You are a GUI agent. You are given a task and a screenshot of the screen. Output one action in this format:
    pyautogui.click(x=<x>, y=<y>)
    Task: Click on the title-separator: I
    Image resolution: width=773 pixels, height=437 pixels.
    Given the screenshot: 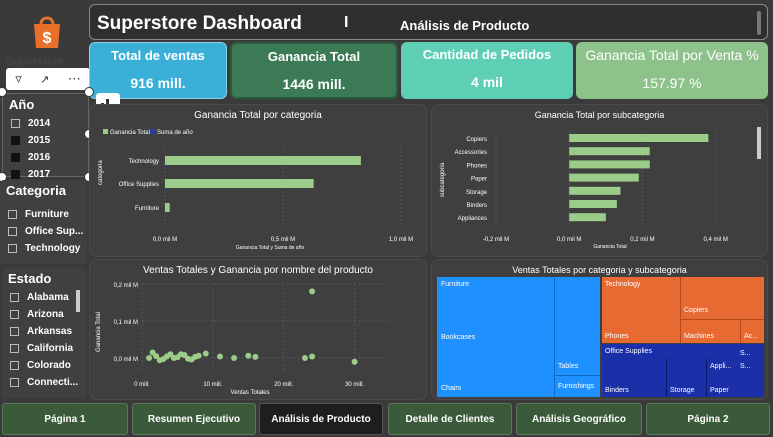 What is the action you would take?
    pyautogui.click(x=346, y=22)
    